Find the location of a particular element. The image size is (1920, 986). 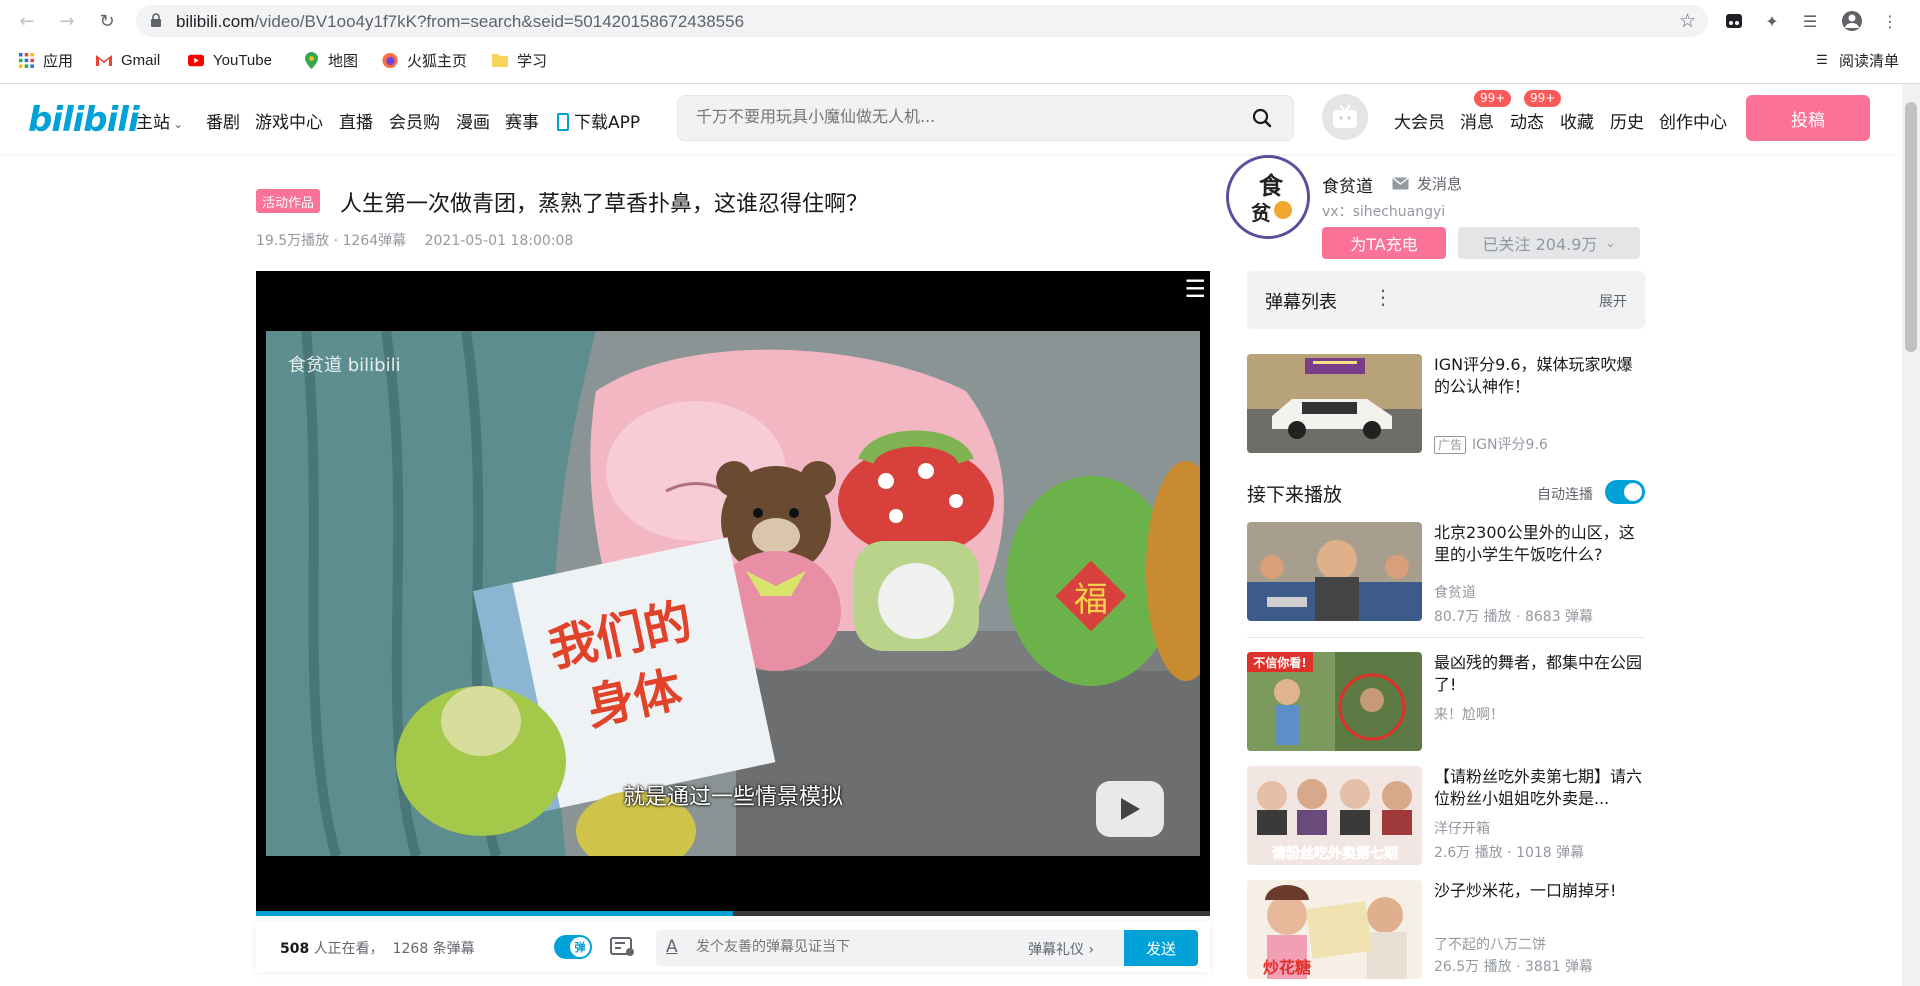

bookmark-label: 应用 is located at coordinates (58, 61).